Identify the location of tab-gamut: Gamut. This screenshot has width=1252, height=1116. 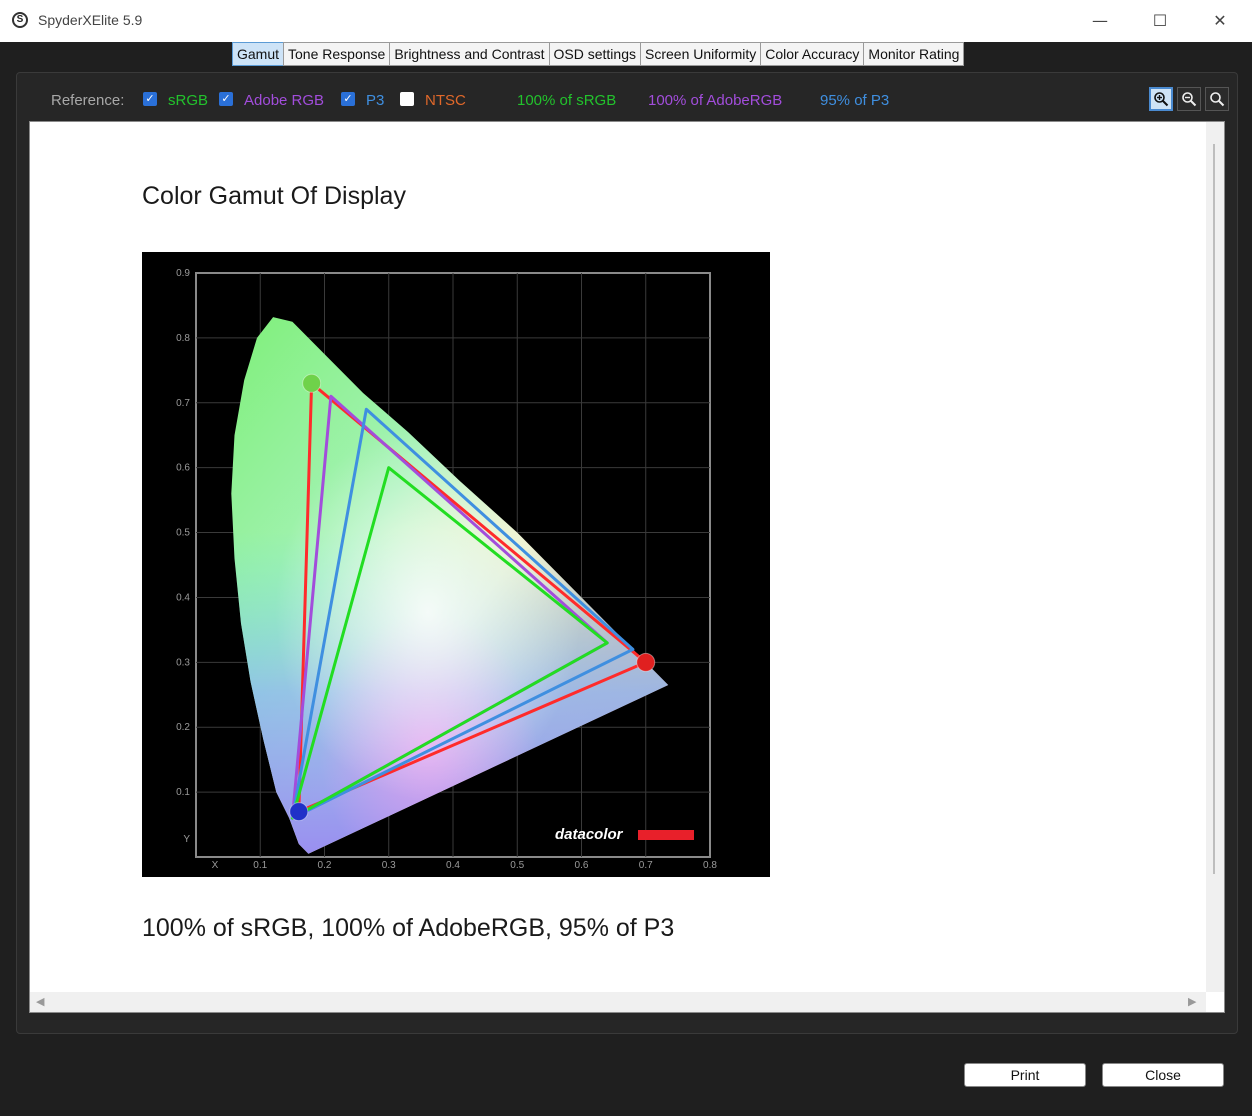
(258, 54).